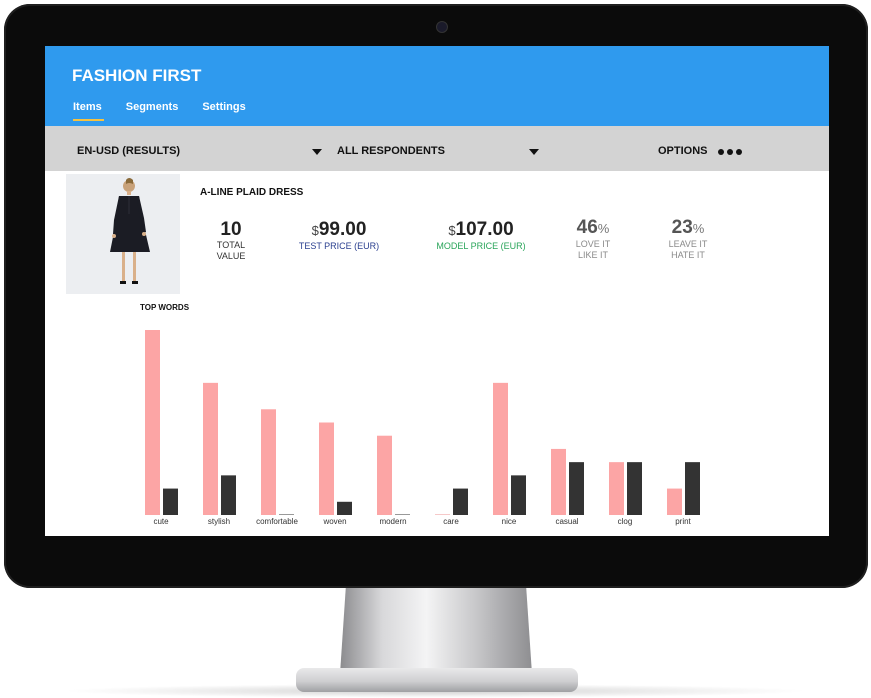  What do you see at coordinates (683, 151) in the screenshot?
I see `options-button: OPTIONS` at bounding box center [683, 151].